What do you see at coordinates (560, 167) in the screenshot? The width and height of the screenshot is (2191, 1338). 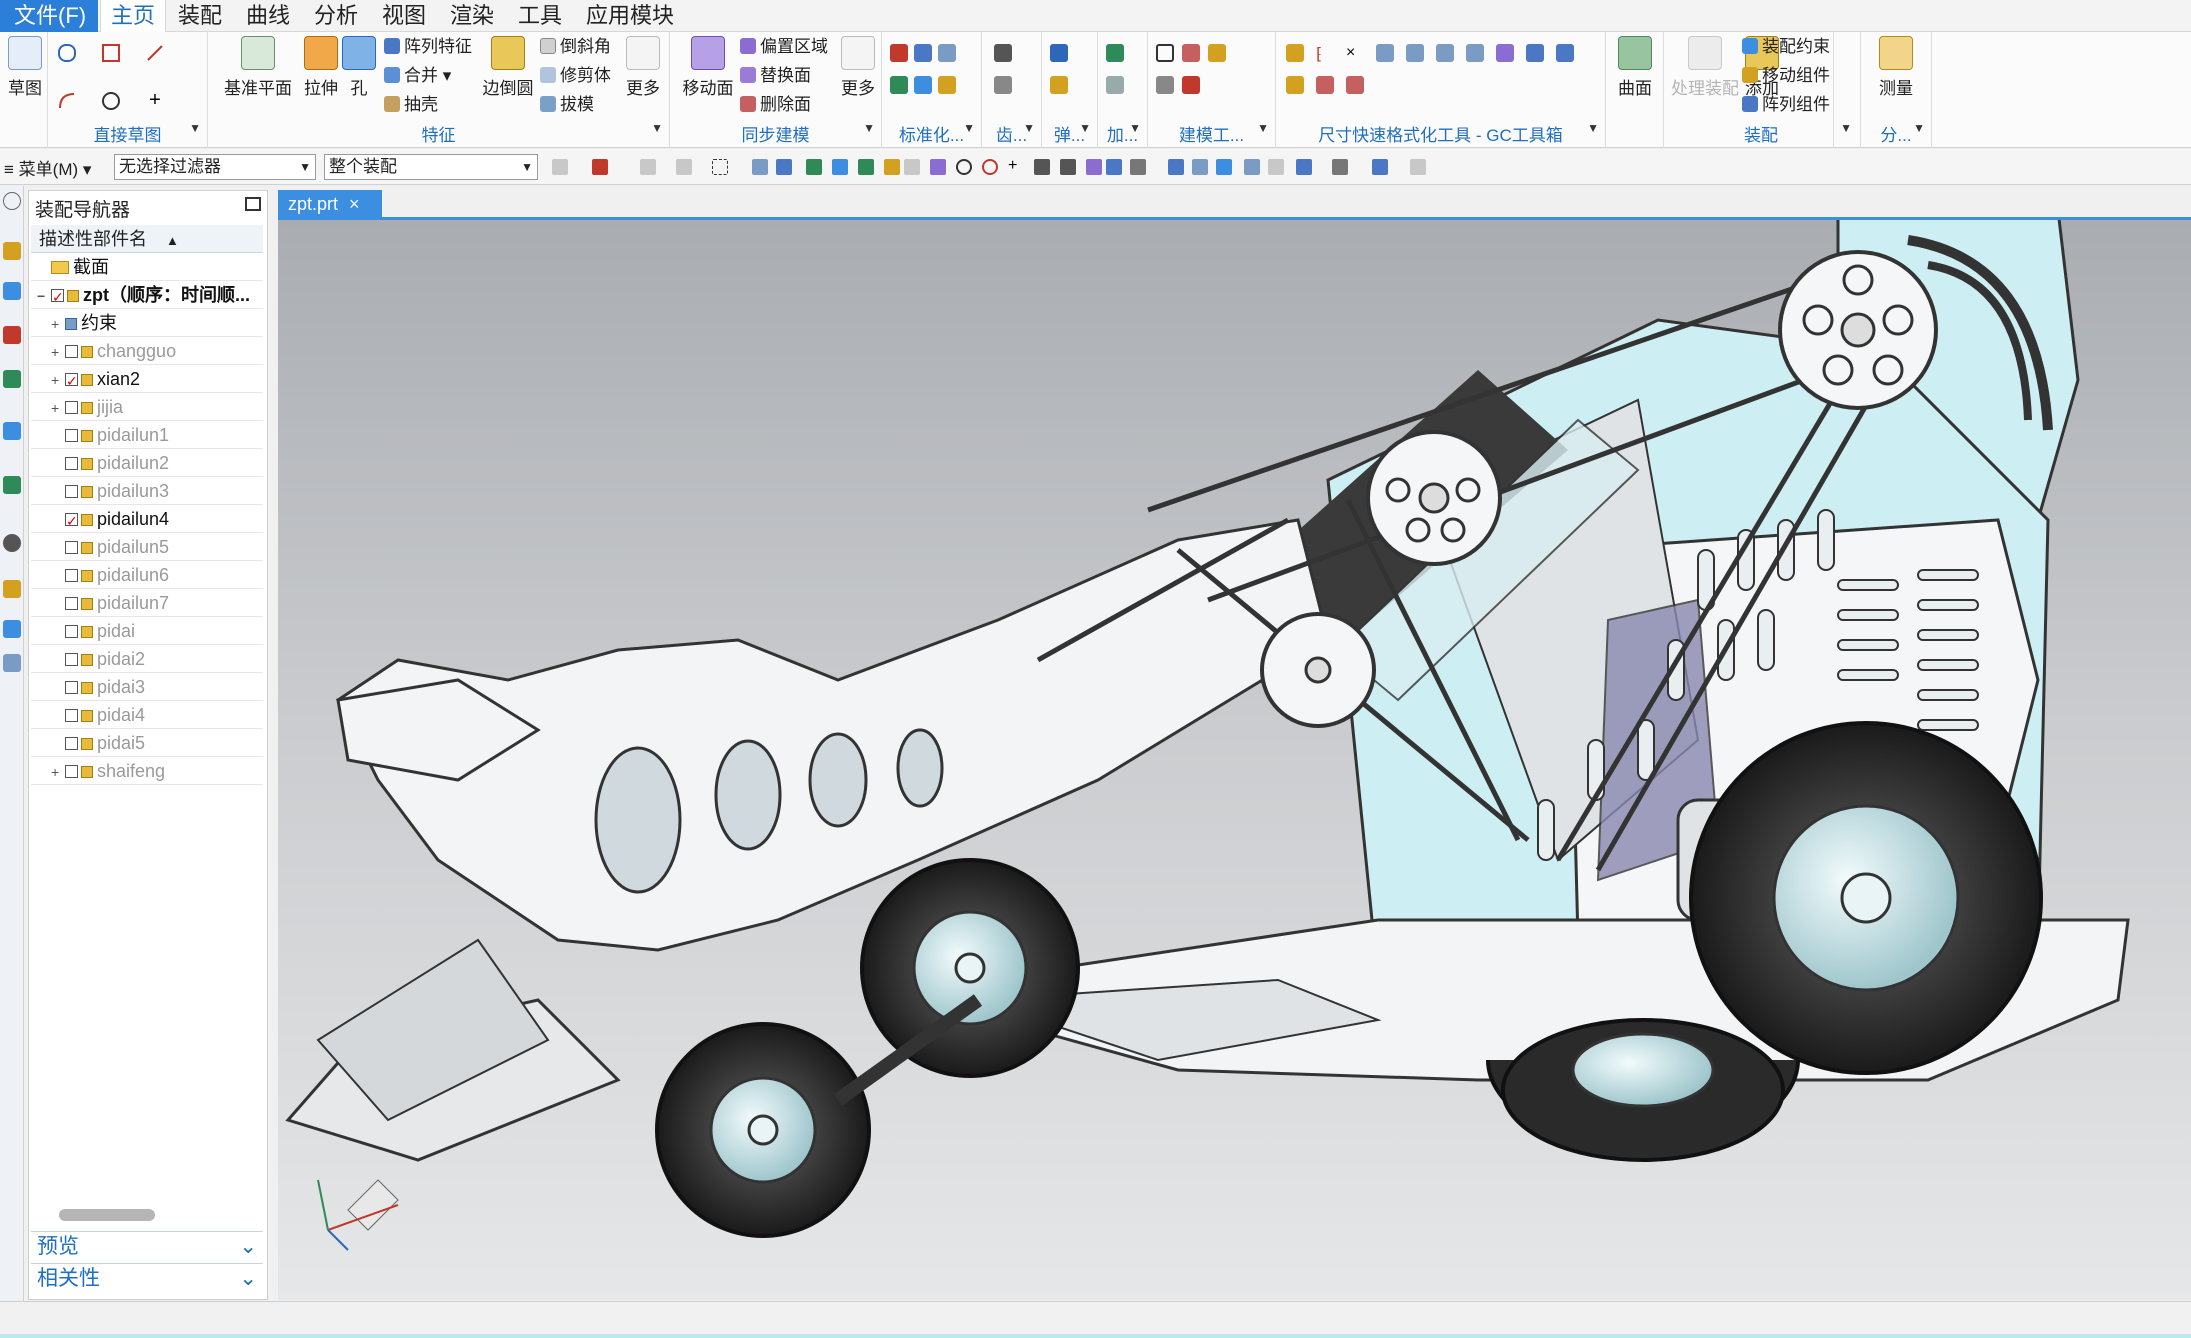 I see `snap-icon` at bounding box center [560, 167].